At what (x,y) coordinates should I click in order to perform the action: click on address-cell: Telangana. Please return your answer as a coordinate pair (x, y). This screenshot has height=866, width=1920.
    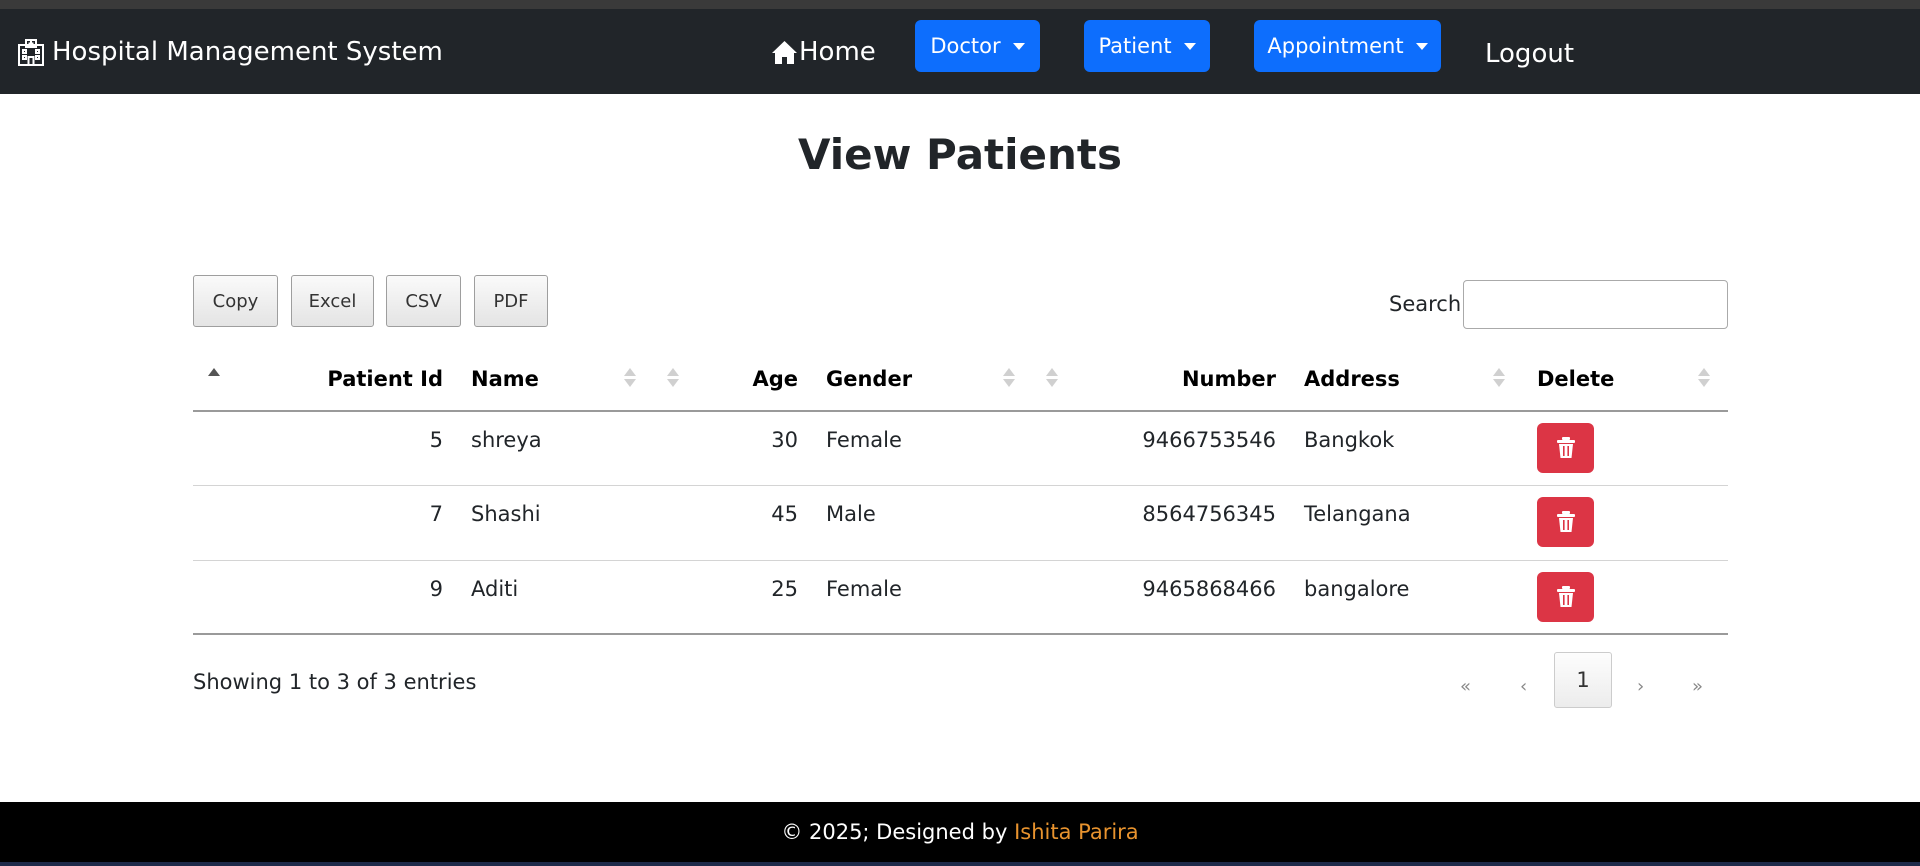
    Looking at the image, I should click on (1357, 514).